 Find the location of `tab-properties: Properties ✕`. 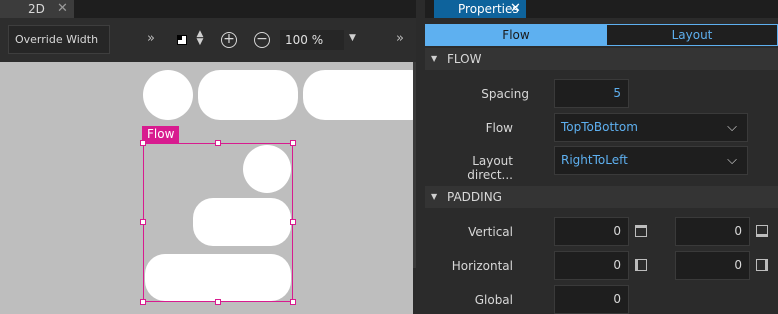

tab-properties: Properties ✕ is located at coordinates (480, 9).